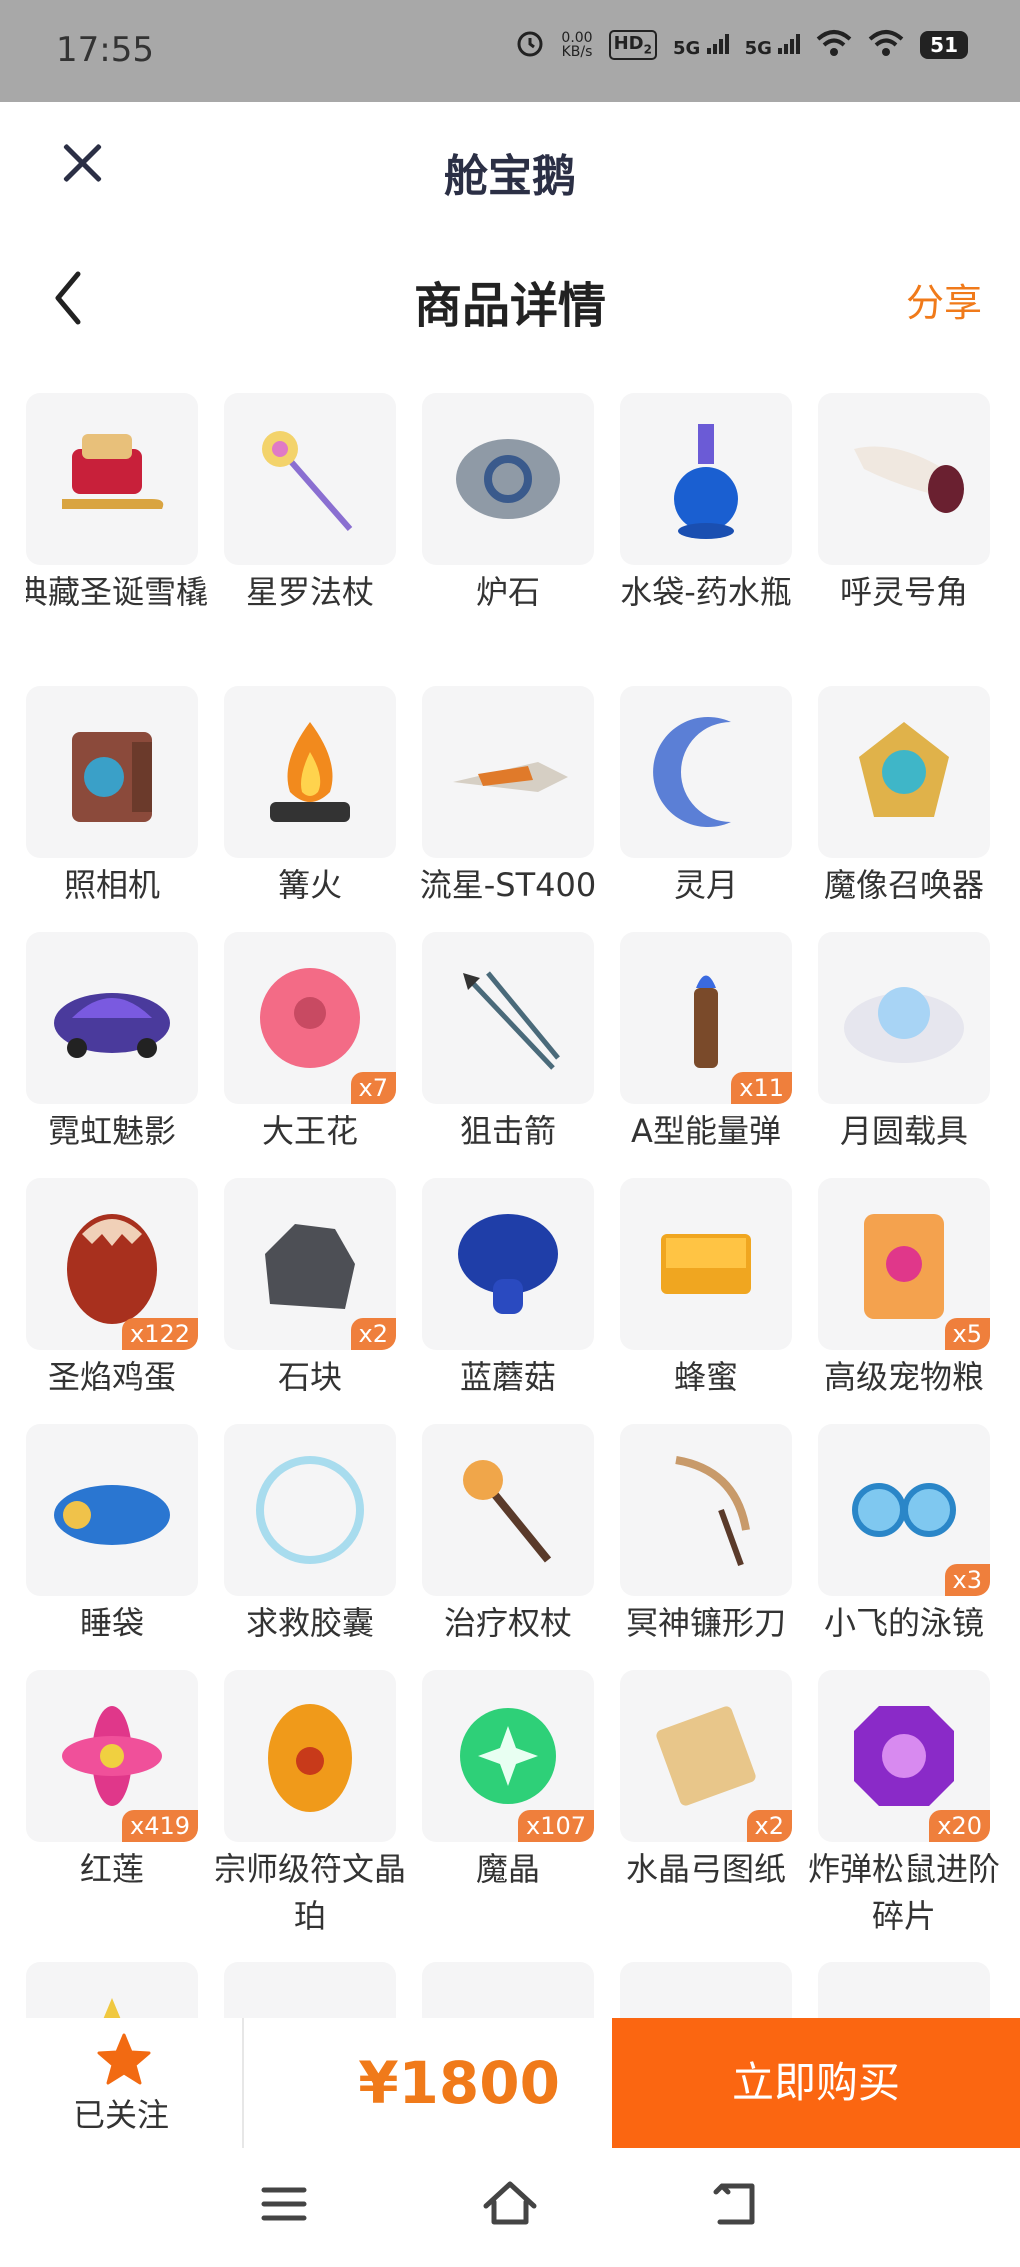  Describe the element at coordinates (112, 1264) in the screenshot. I see `item-thumbnail: x122` at that location.